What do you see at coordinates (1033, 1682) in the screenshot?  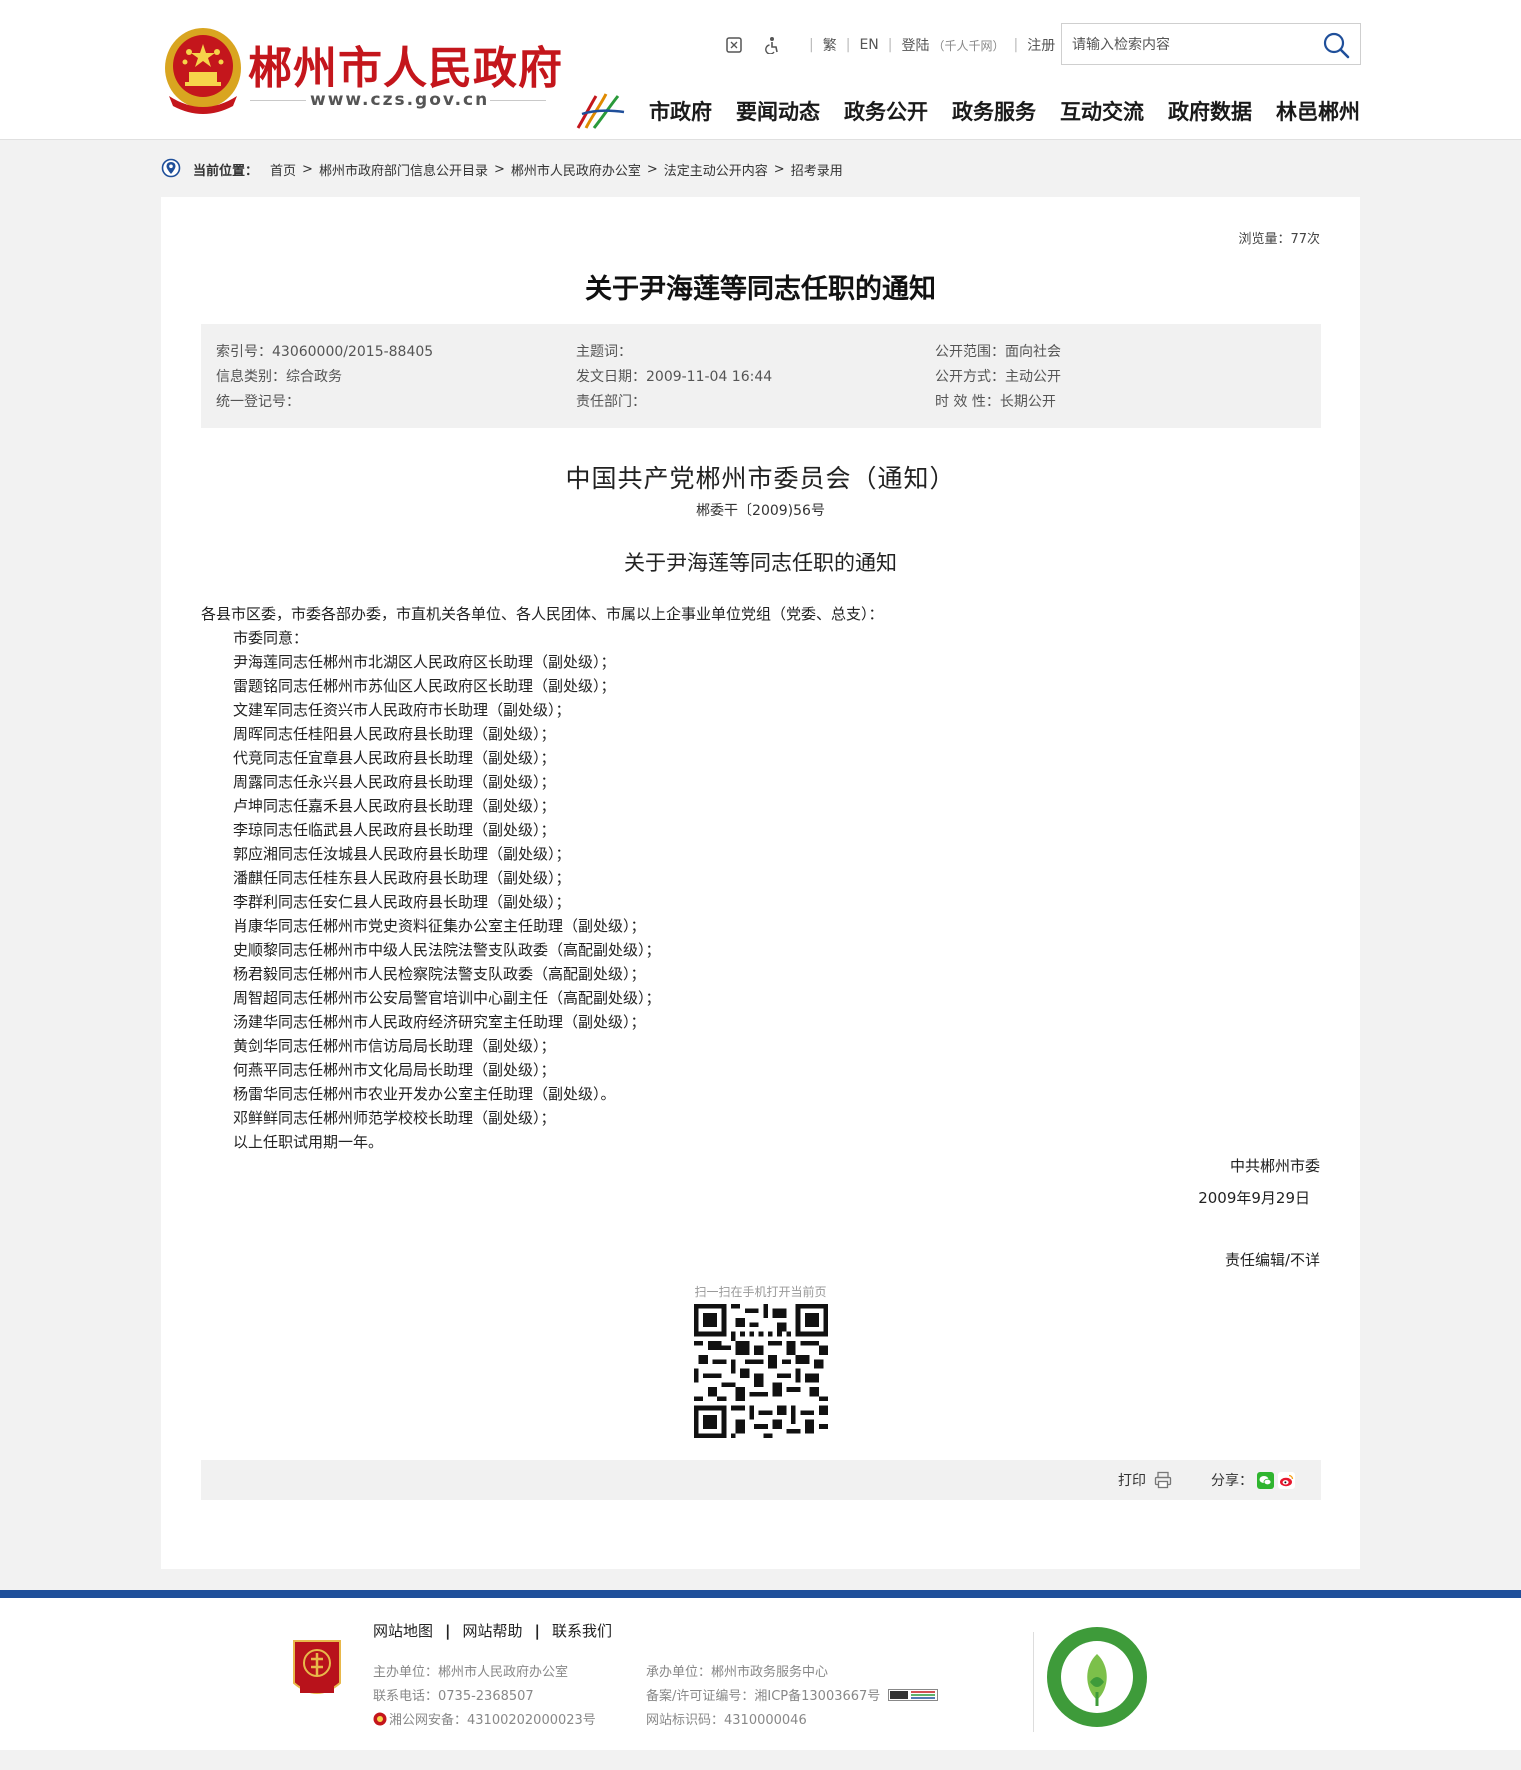 I see `footer-divider` at bounding box center [1033, 1682].